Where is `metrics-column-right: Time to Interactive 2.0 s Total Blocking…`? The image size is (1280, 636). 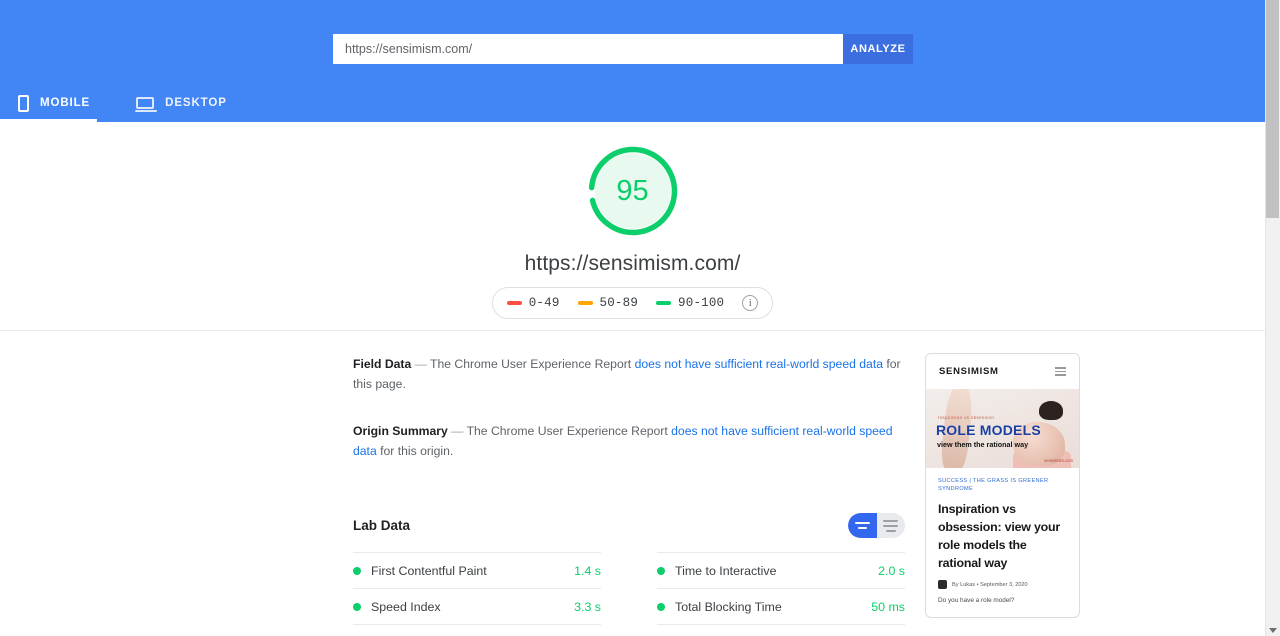
metrics-column-right: Time to Interactive 2.0 s Total Blocking… is located at coordinates (767, 594).